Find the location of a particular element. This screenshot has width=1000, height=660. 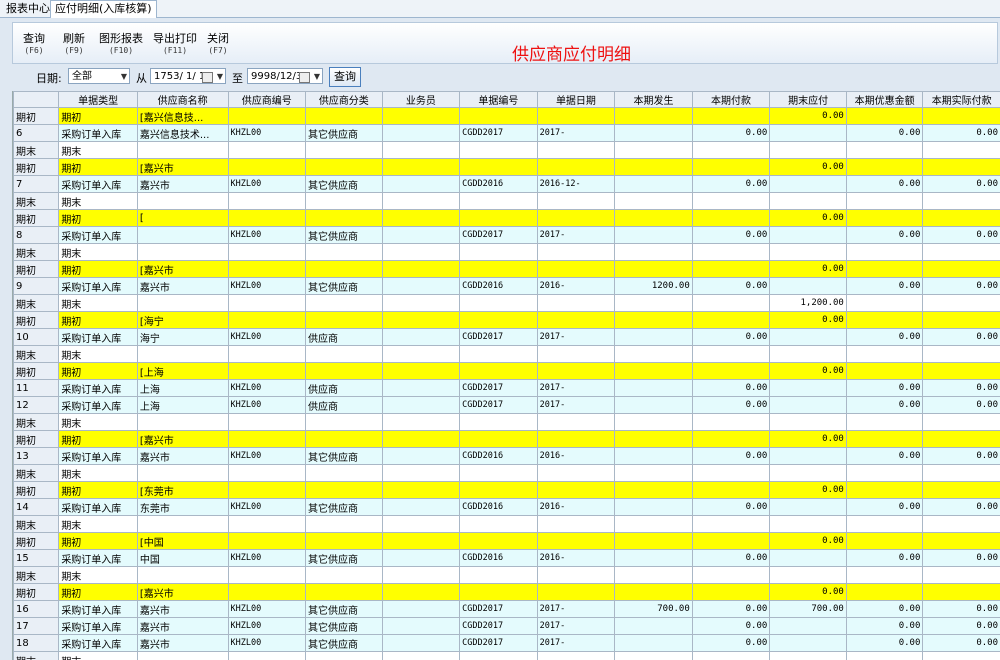

table-cell: 期末 is located at coordinates (98, 655).